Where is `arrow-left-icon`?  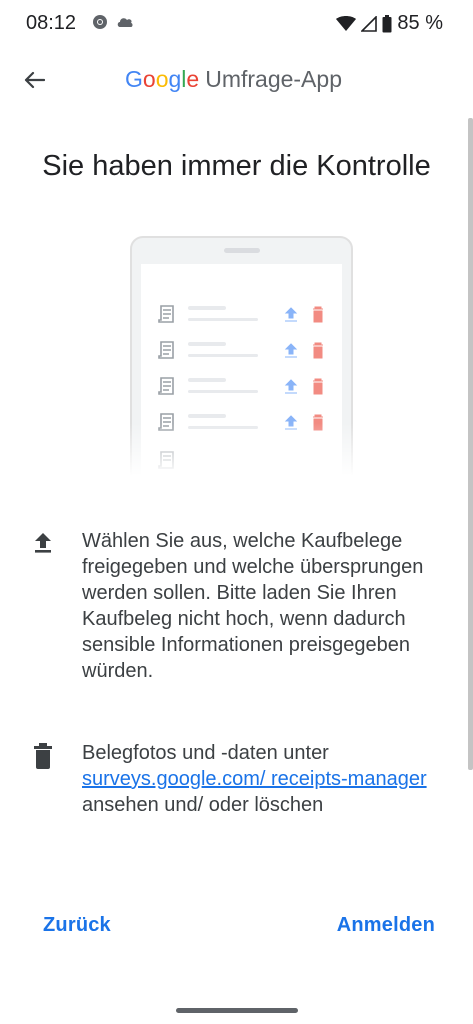
arrow-left-icon is located at coordinates (34, 80).